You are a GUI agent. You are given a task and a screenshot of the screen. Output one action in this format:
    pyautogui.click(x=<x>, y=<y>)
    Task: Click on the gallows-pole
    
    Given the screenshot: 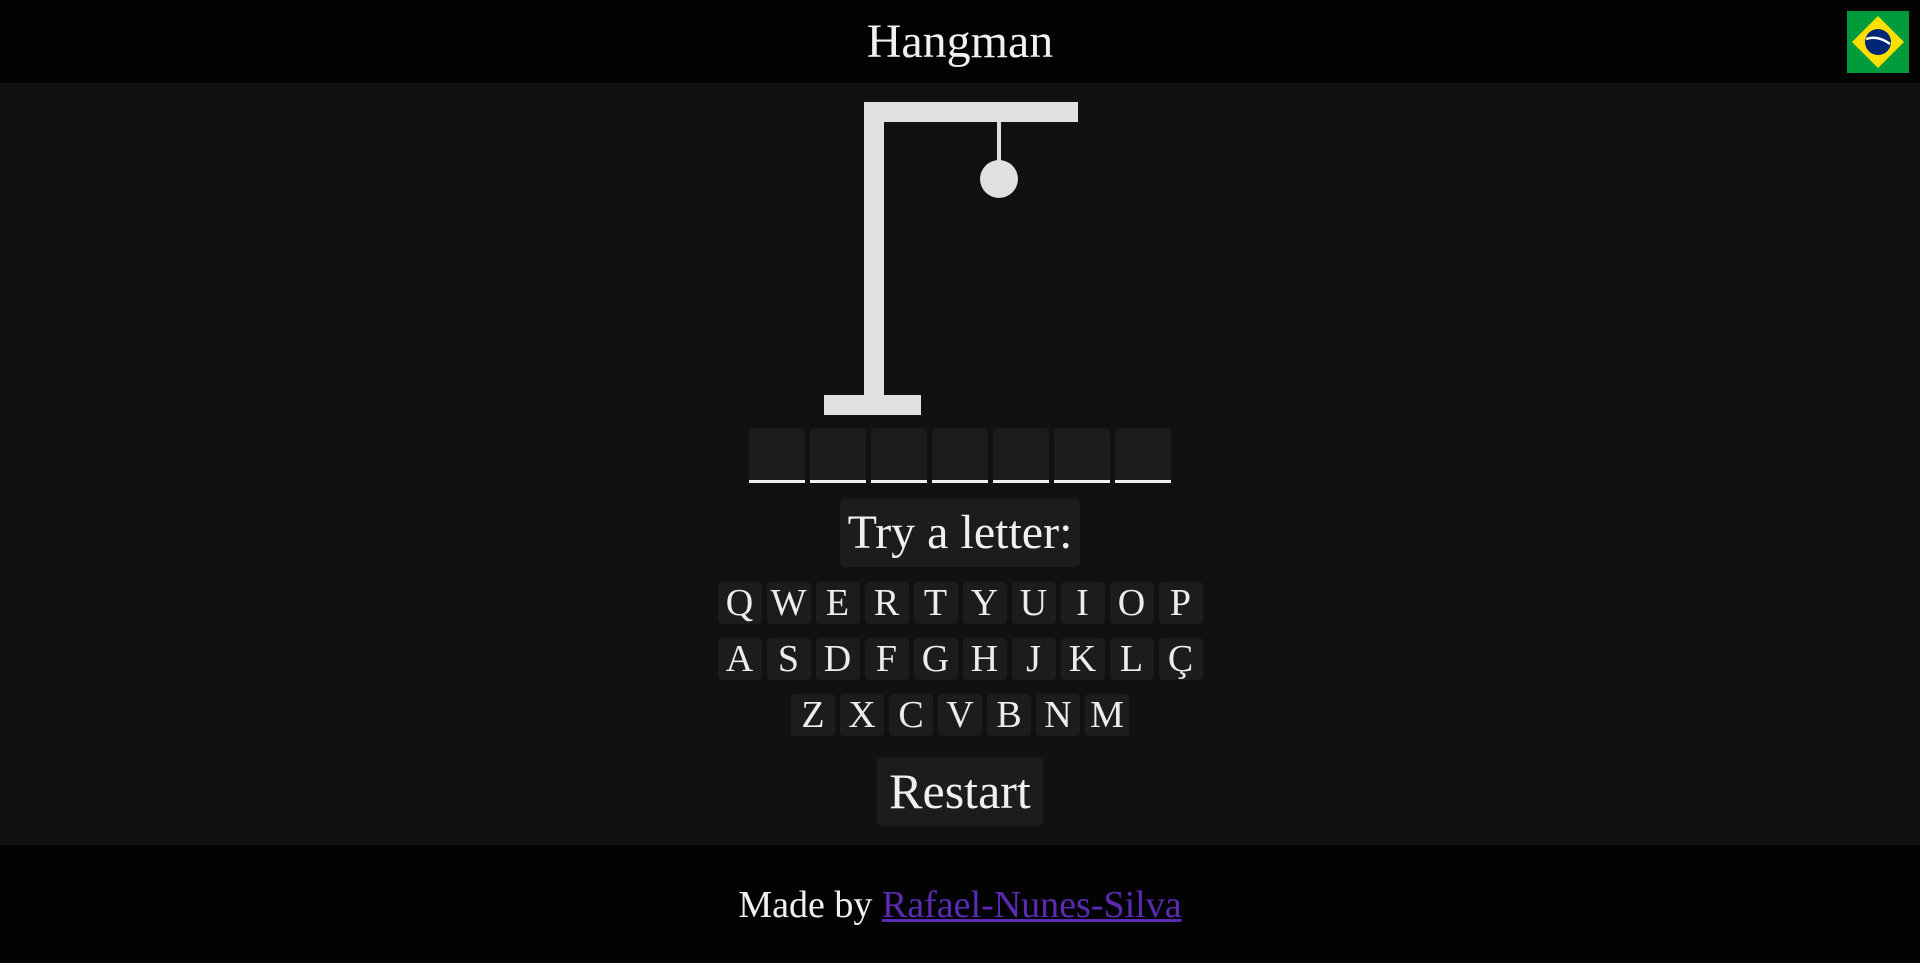 What is the action you would take?
    pyautogui.click(x=874, y=250)
    